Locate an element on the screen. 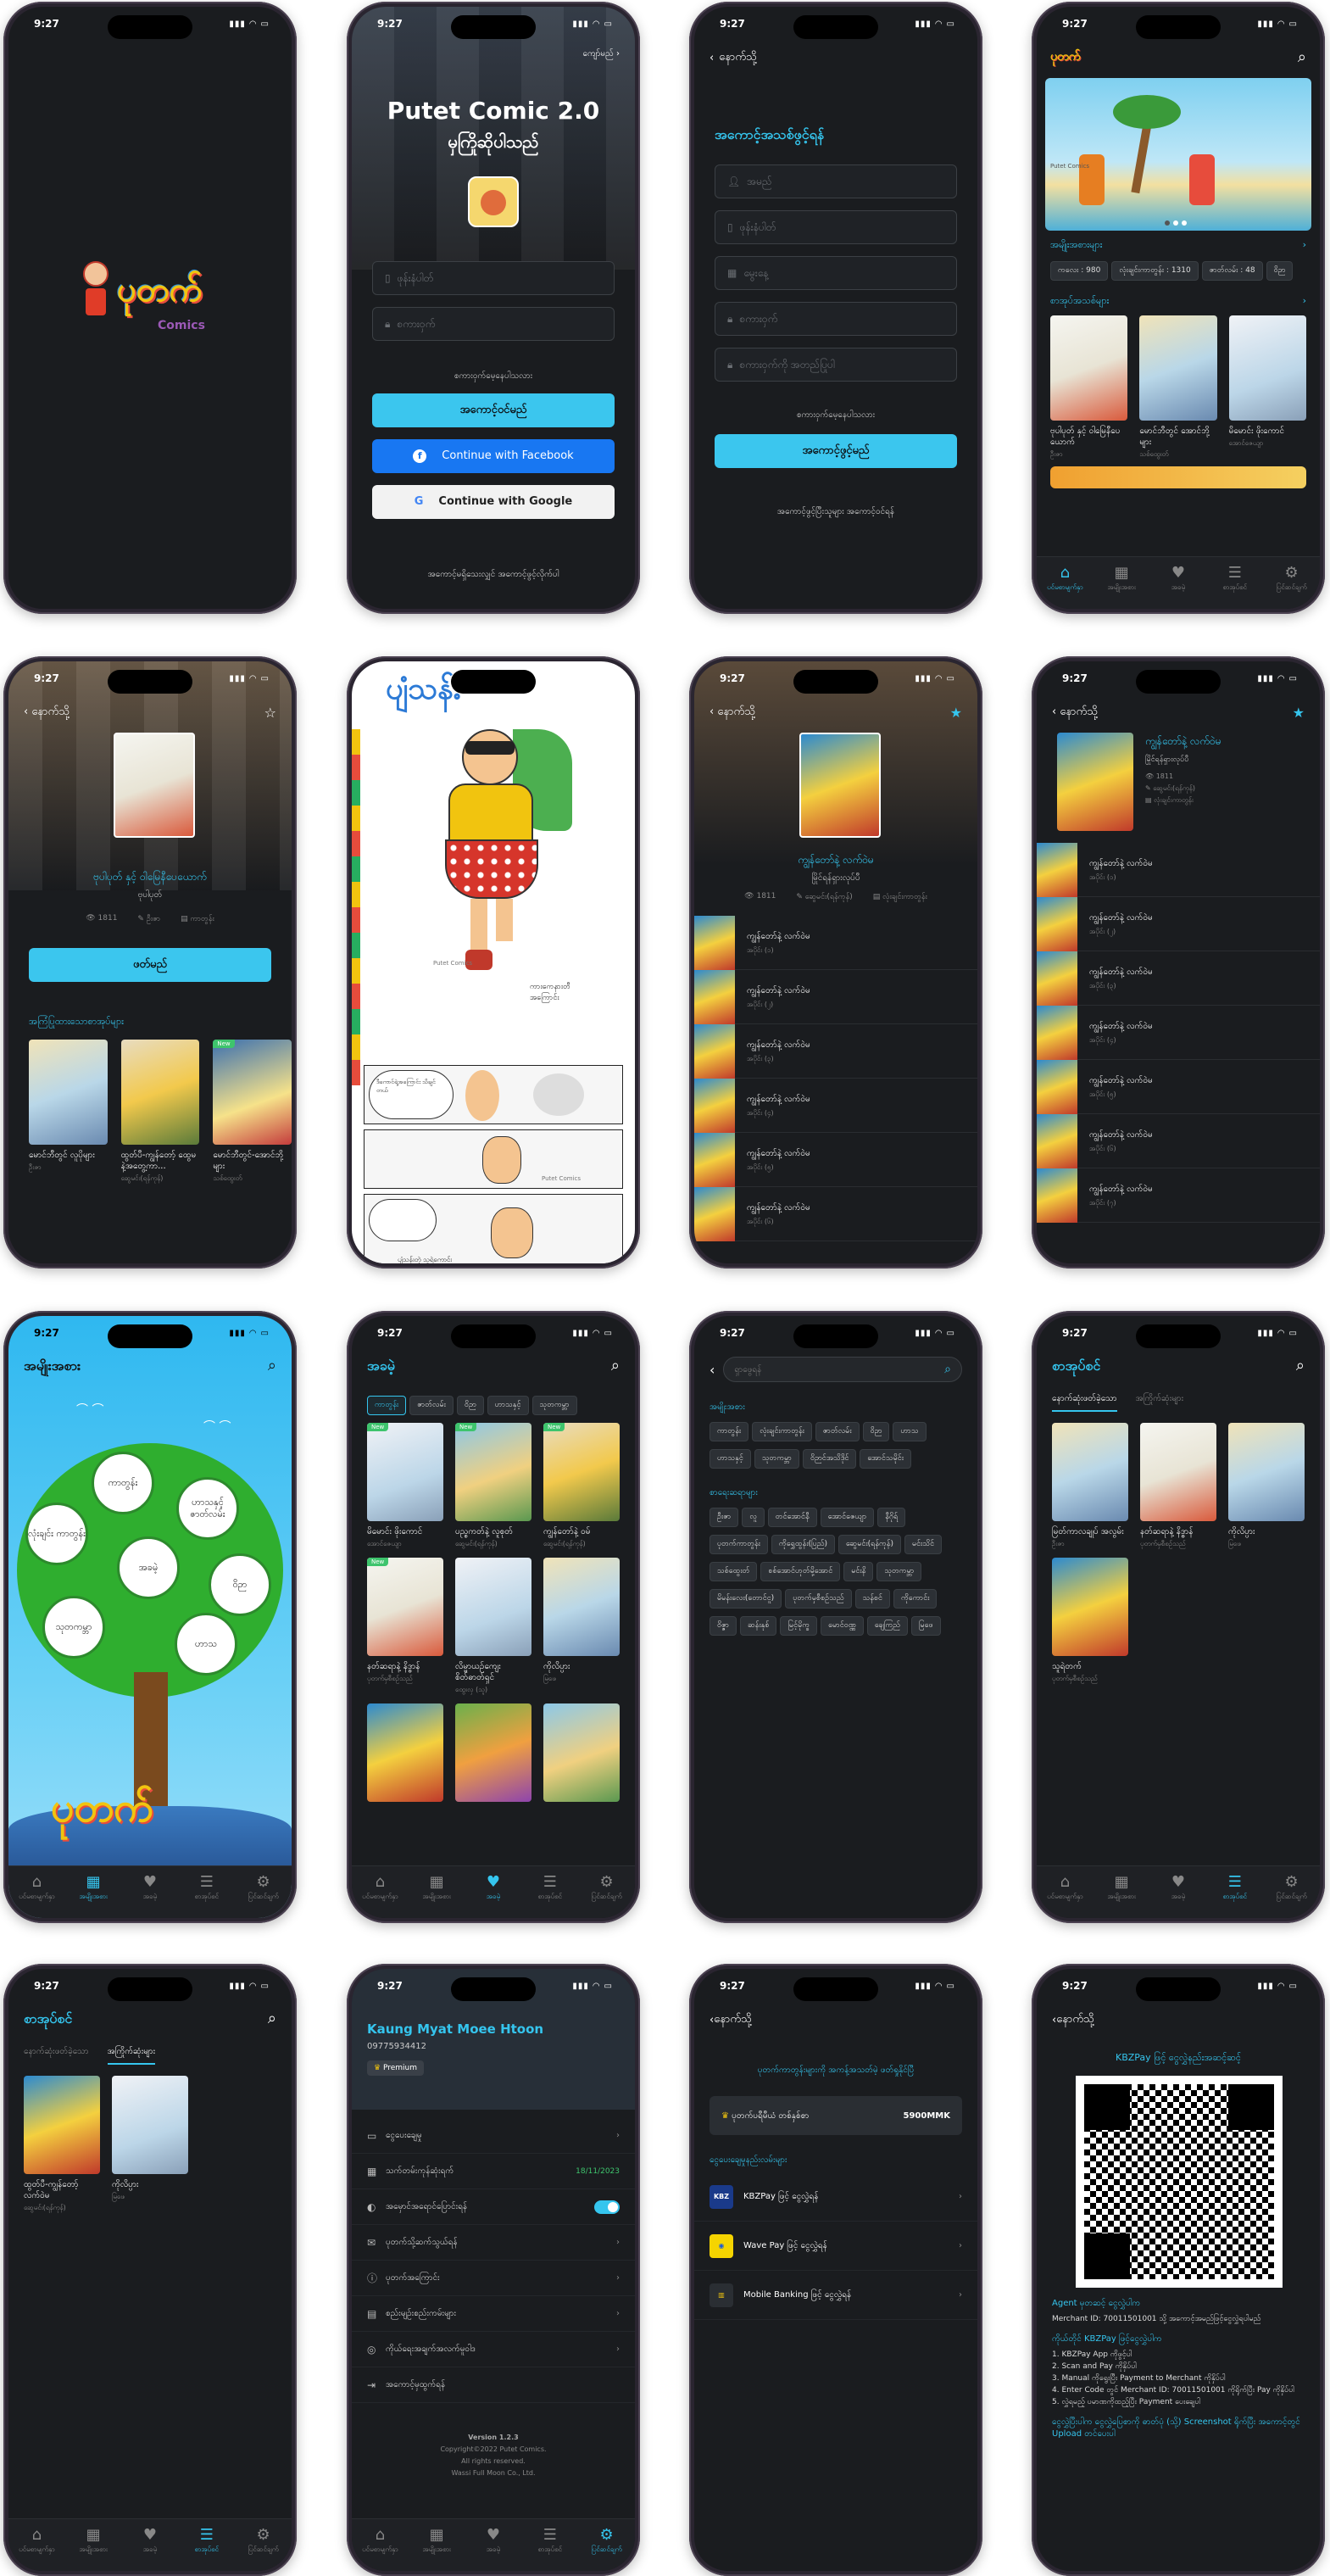 The height and width of the screenshot is (2576, 1330). genre-chip: ကာတွန်း is located at coordinates (729, 1431).